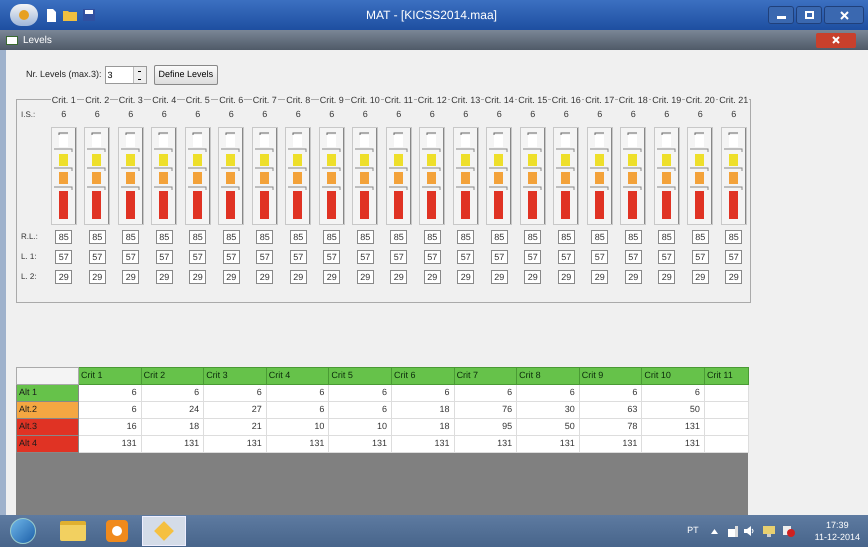 This screenshot has height=547, width=868. What do you see at coordinates (809, 15) in the screenshot?
I see `restore-button` at bounding box center [809, 15].